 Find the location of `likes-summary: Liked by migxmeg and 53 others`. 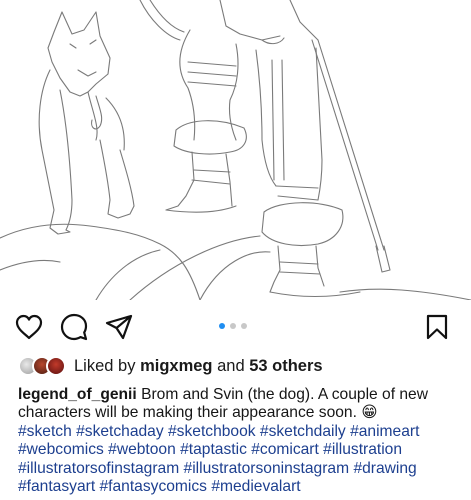

likes-summary: Liked by migxmeg and 53 others is located at coordinates (198, 366).